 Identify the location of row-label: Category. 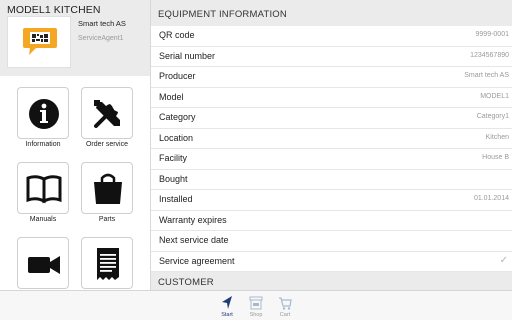
(177, 117).